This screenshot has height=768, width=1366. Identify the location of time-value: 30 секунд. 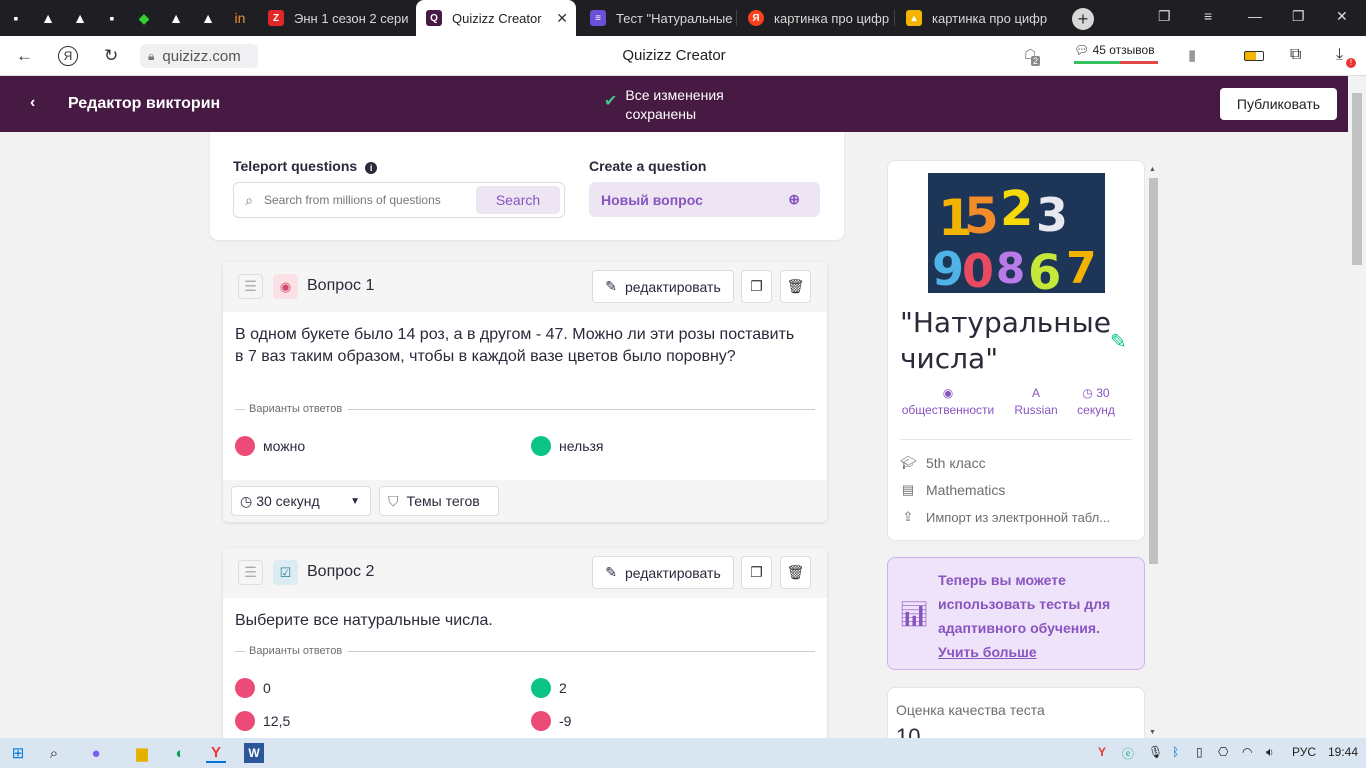
(288, 501).